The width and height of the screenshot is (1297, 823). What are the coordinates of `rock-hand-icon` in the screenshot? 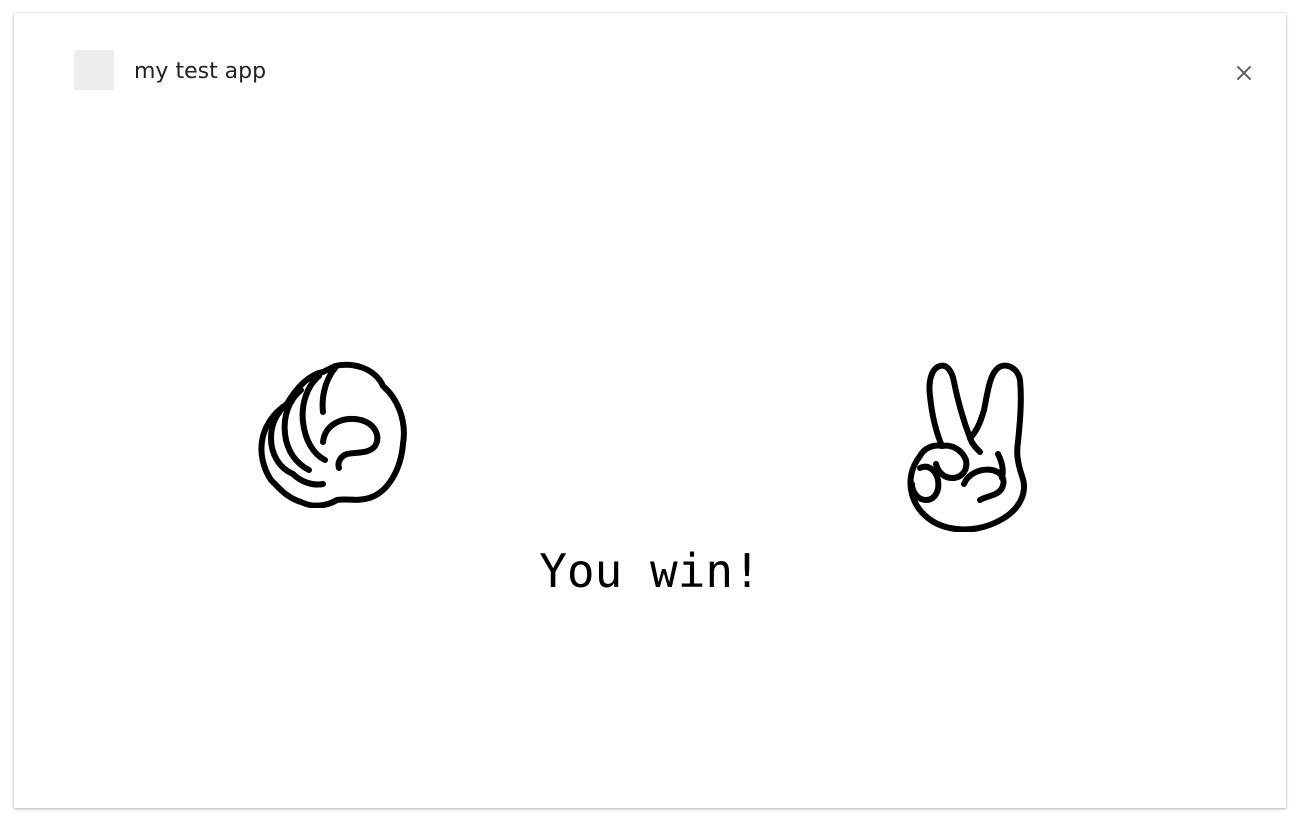 It's located at (332, 434).